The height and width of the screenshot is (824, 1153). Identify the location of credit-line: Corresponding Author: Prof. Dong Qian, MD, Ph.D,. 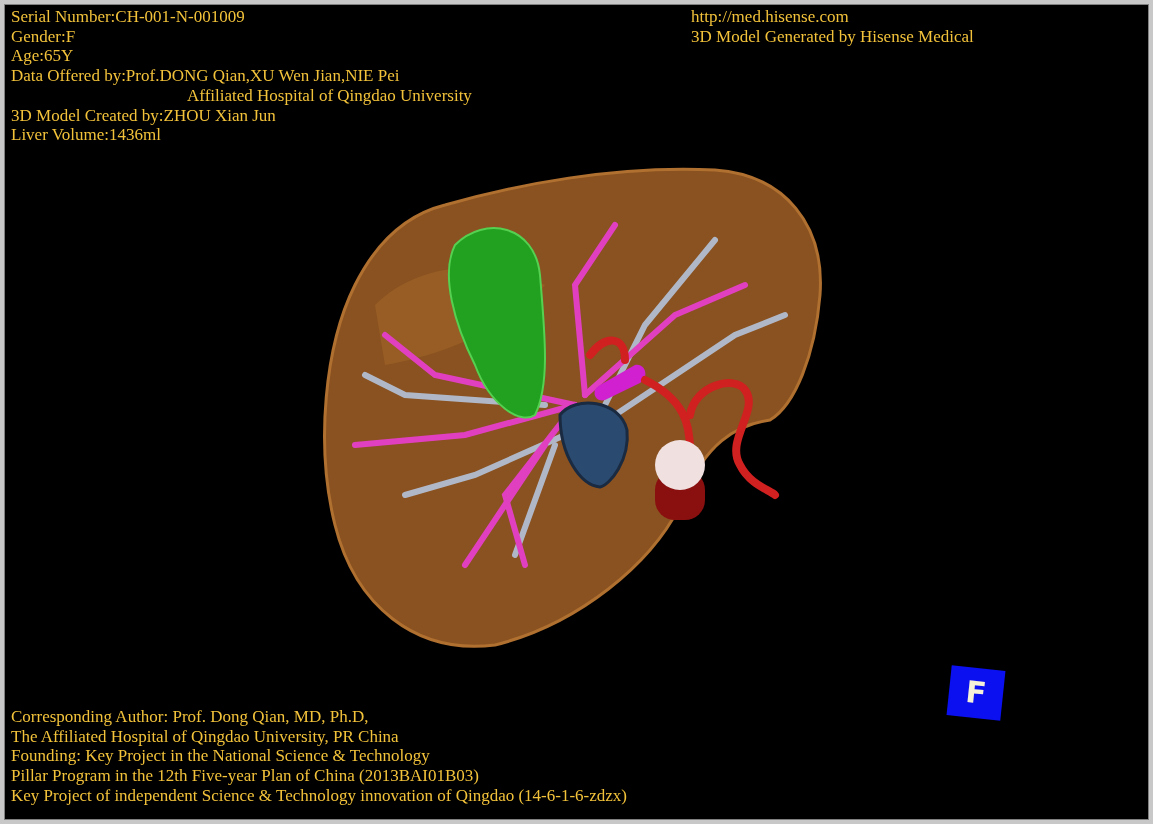
(190, 716).